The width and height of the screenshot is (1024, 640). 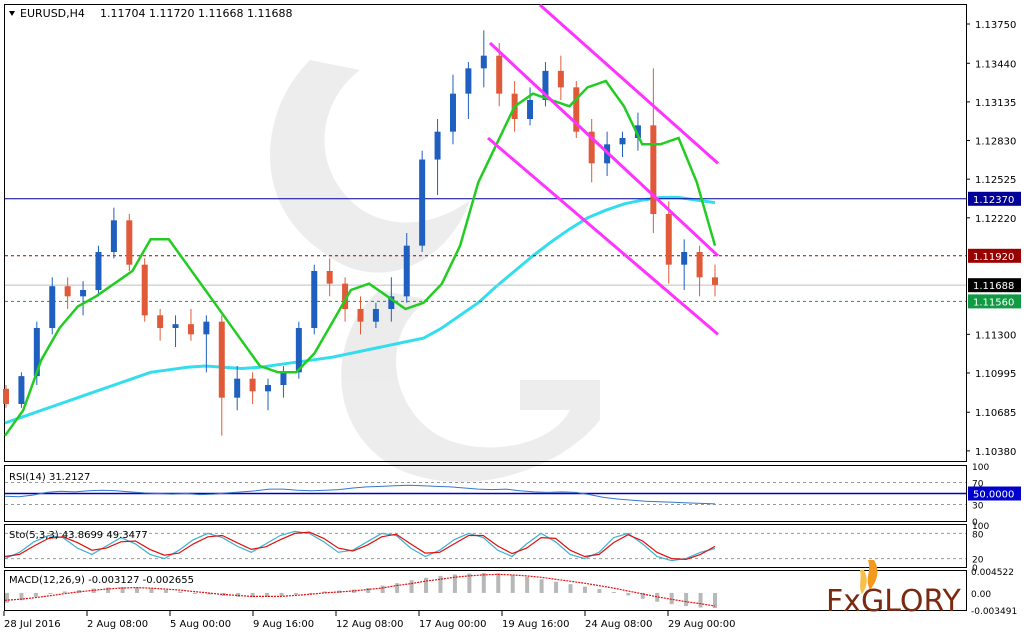 I want to click on time-tick-label: 2 Aug 08:00, so click(x=117, y=624).